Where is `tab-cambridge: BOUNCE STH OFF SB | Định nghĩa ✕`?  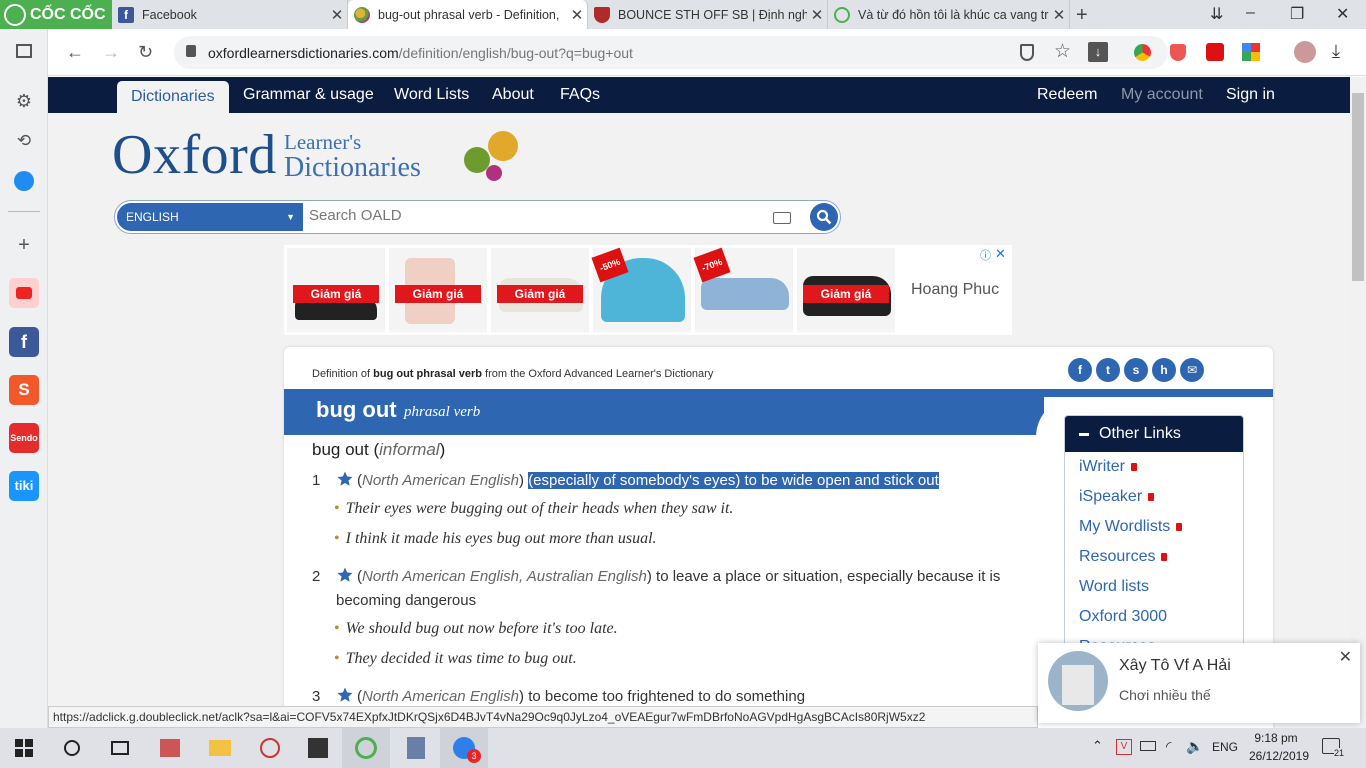 tab-cambridge: BOUNCE STH OFF SB | Định nghĩa ✕ is located at coordinates (708, 14).